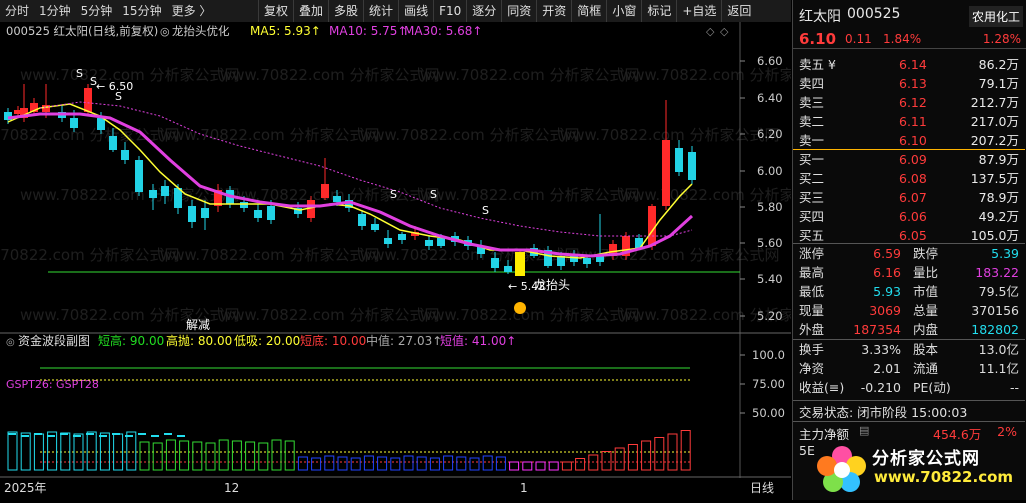  What do you see at coordinates (201, 31) in the screenshot?
I see `indicator-name: 龙抬头优化` at bounding box center [201, 31].